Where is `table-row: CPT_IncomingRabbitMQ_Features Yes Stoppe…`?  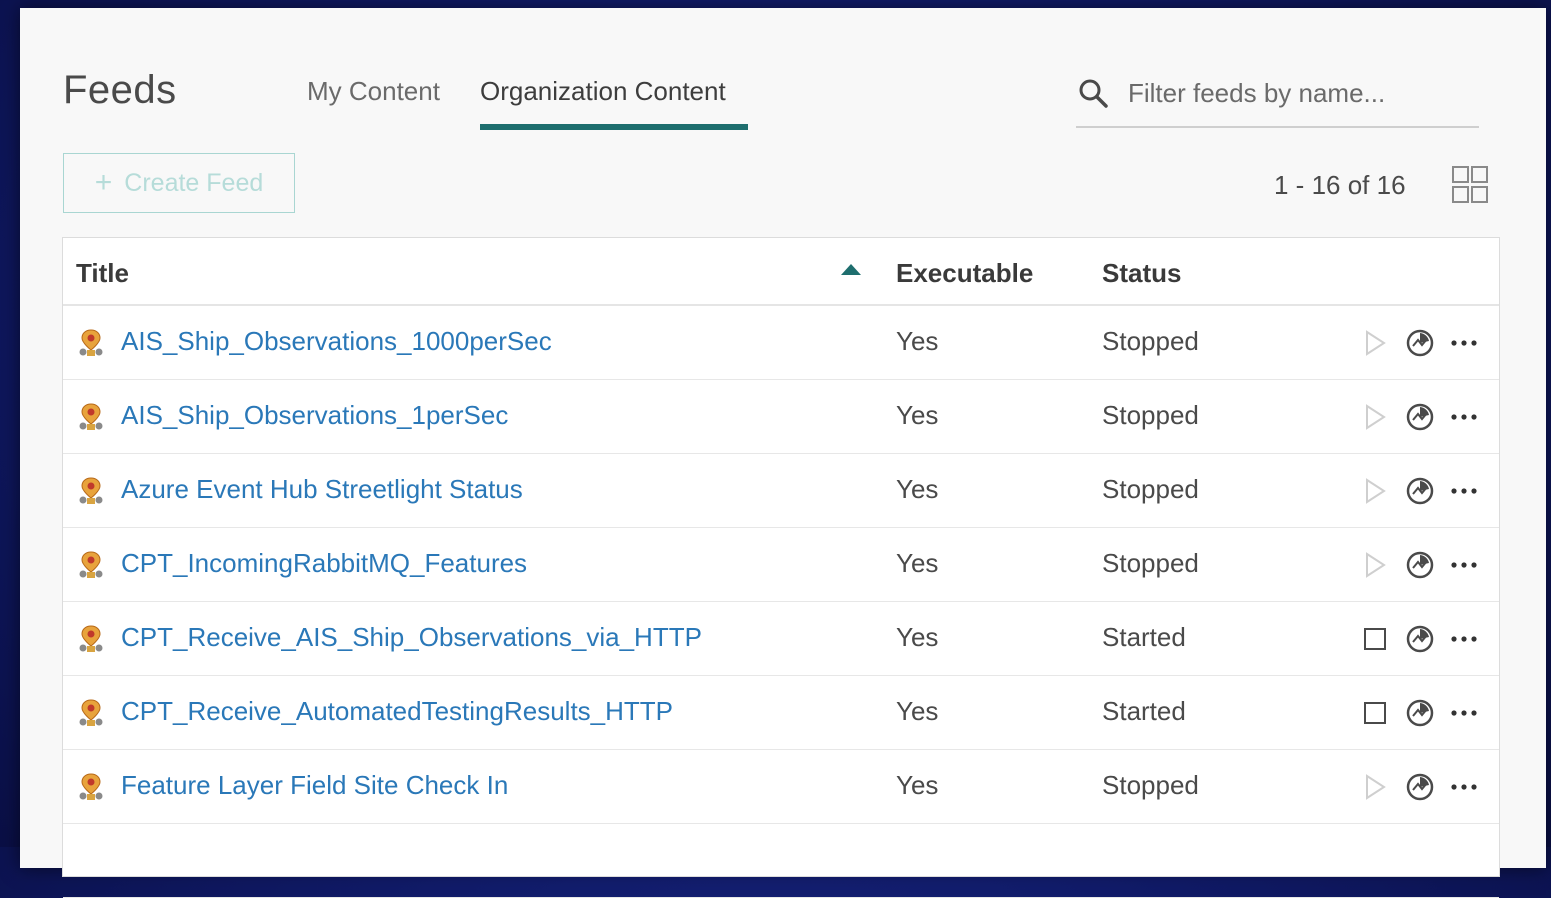
table-row: CPT_IncomingRabbitMQ_Features Yes Stoppe… is located at coordinates (781, 565).